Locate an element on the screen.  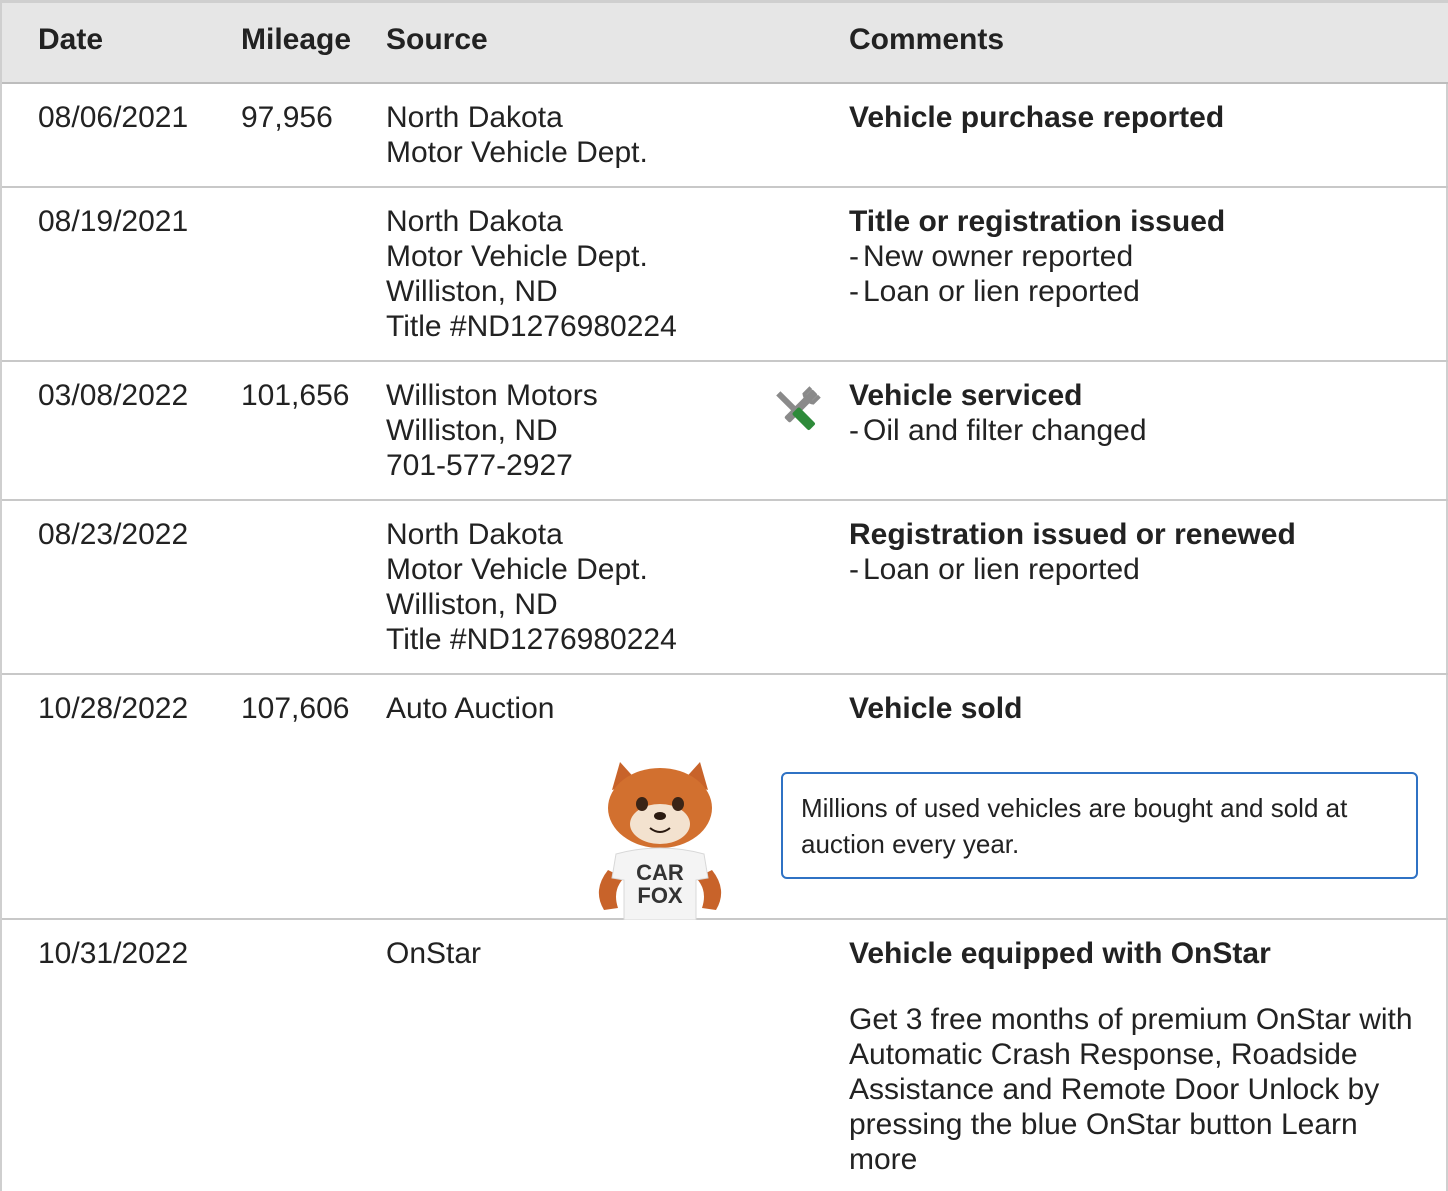
comments-cell: Vehicle sold is located at coordinates (935, 708).